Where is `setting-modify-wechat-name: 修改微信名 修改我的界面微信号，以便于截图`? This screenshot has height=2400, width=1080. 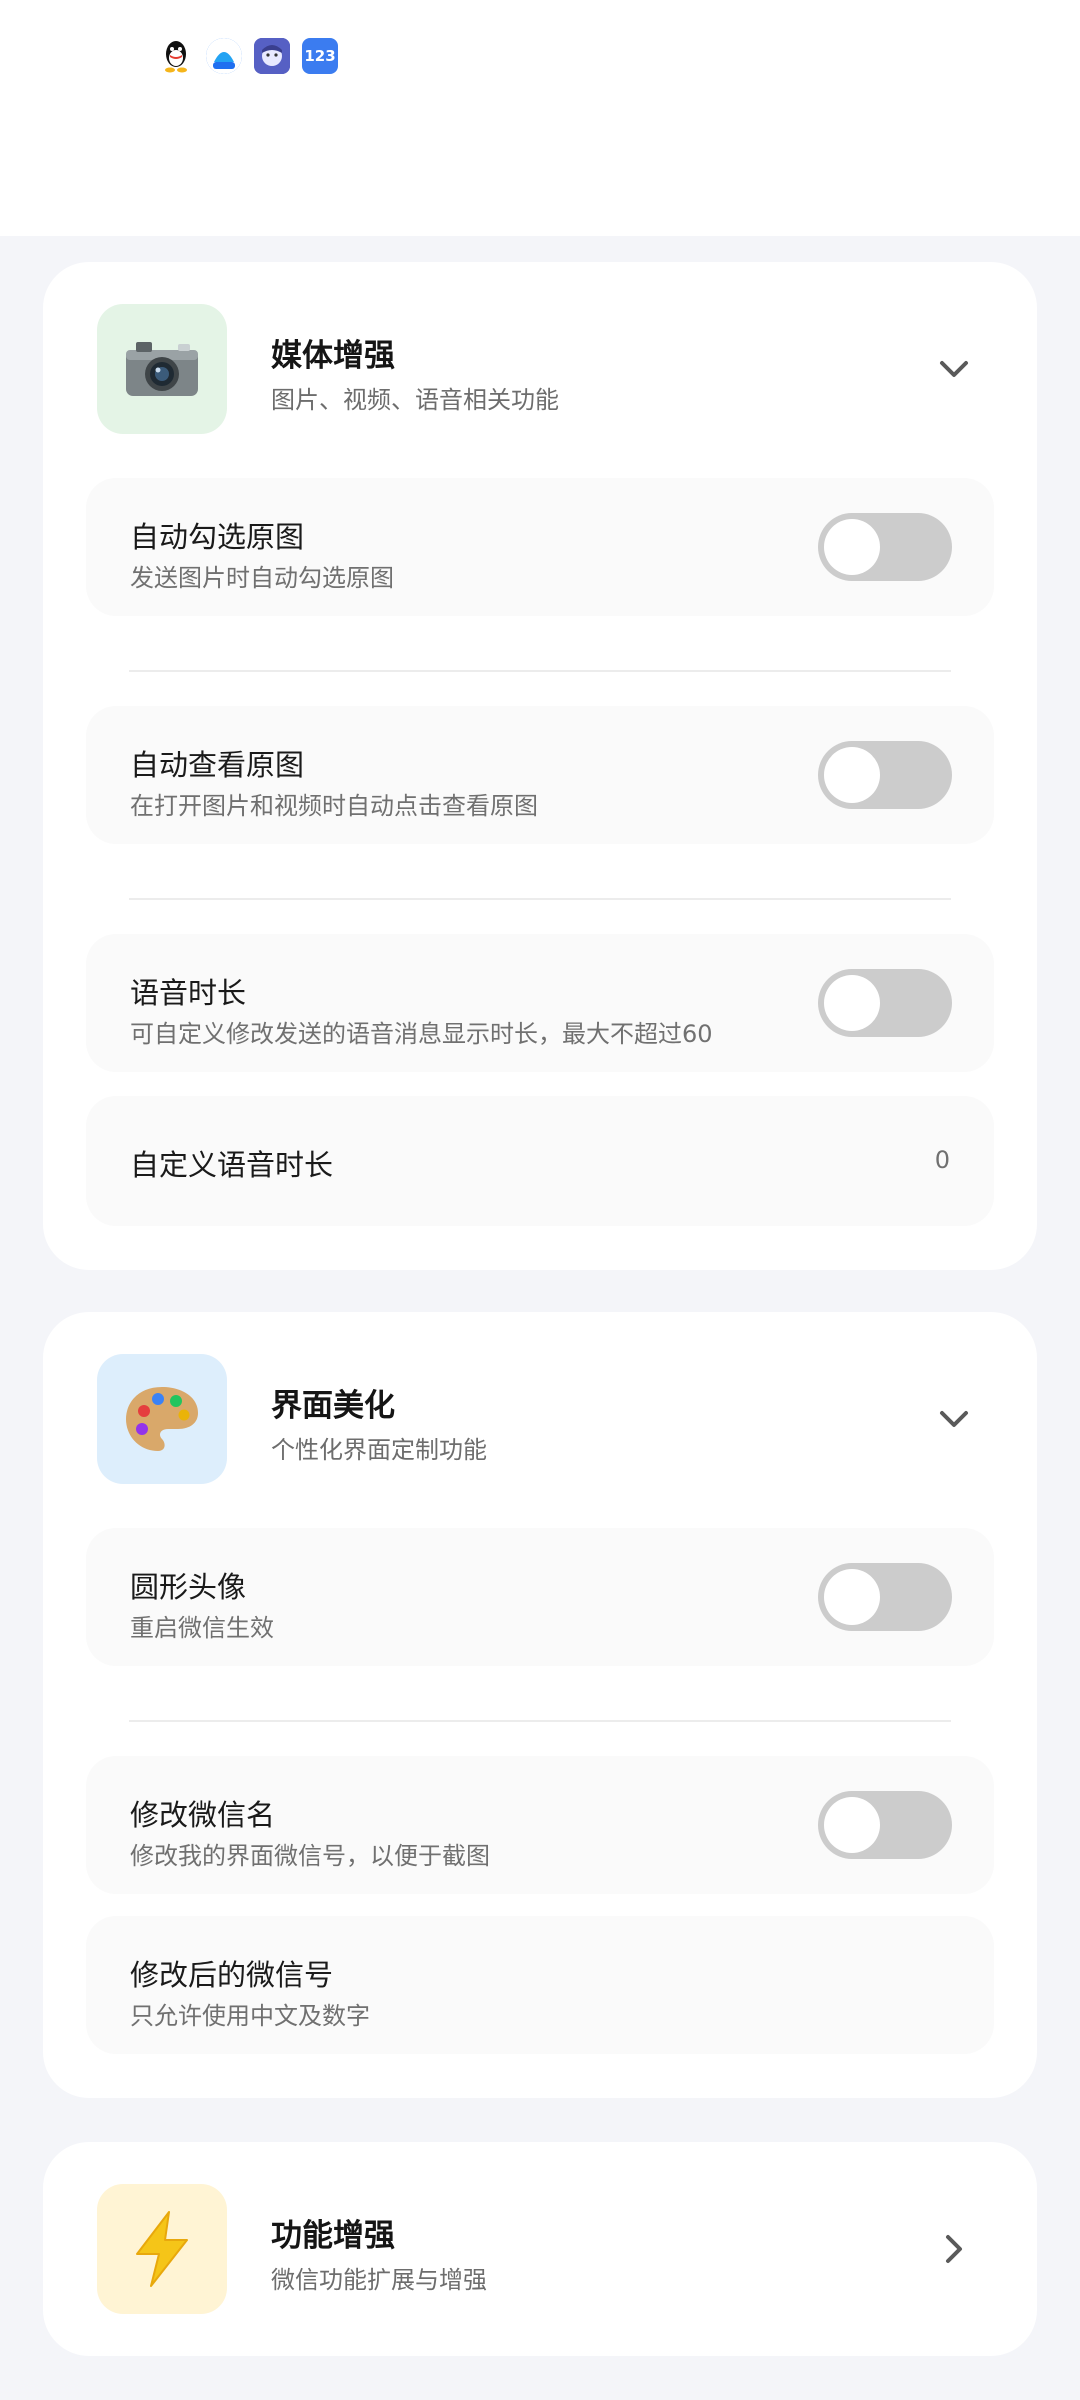 setting-modify-wechat-name: 修改微信名 修改我的界面微信号，以便于截图 is located at coordinates (540, 1825).